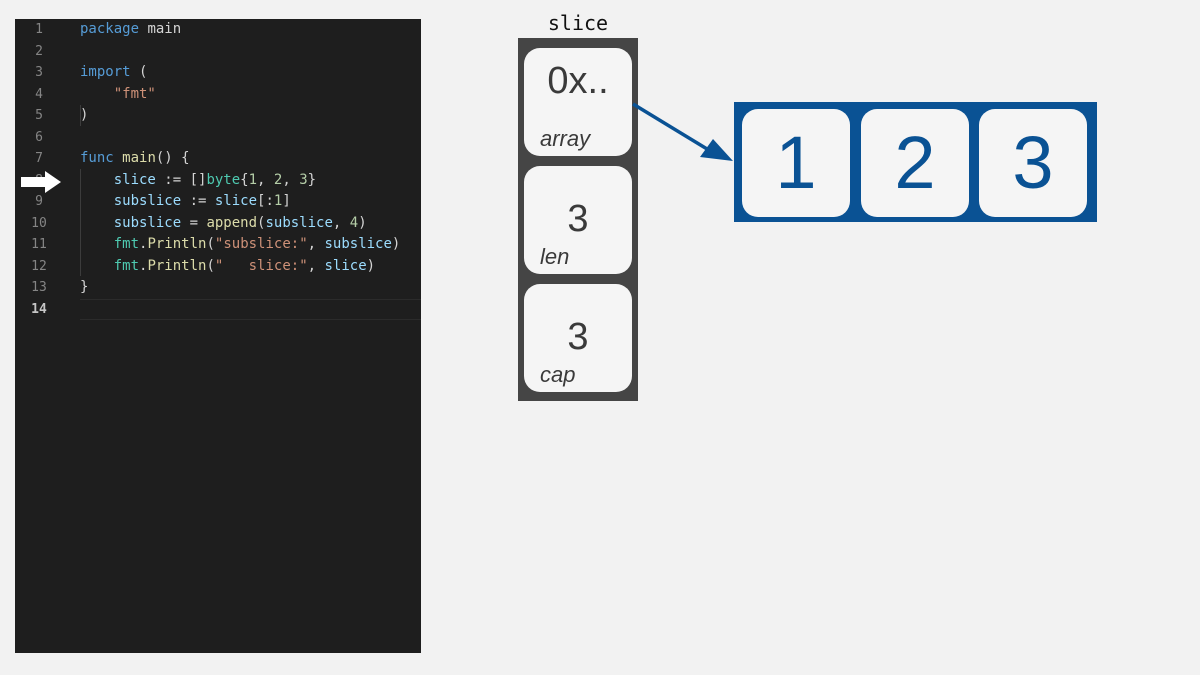  What do you see at coordinates (303, 179) in the screenshot?
I see `code-token: 3` at bounding box center [303, 179].